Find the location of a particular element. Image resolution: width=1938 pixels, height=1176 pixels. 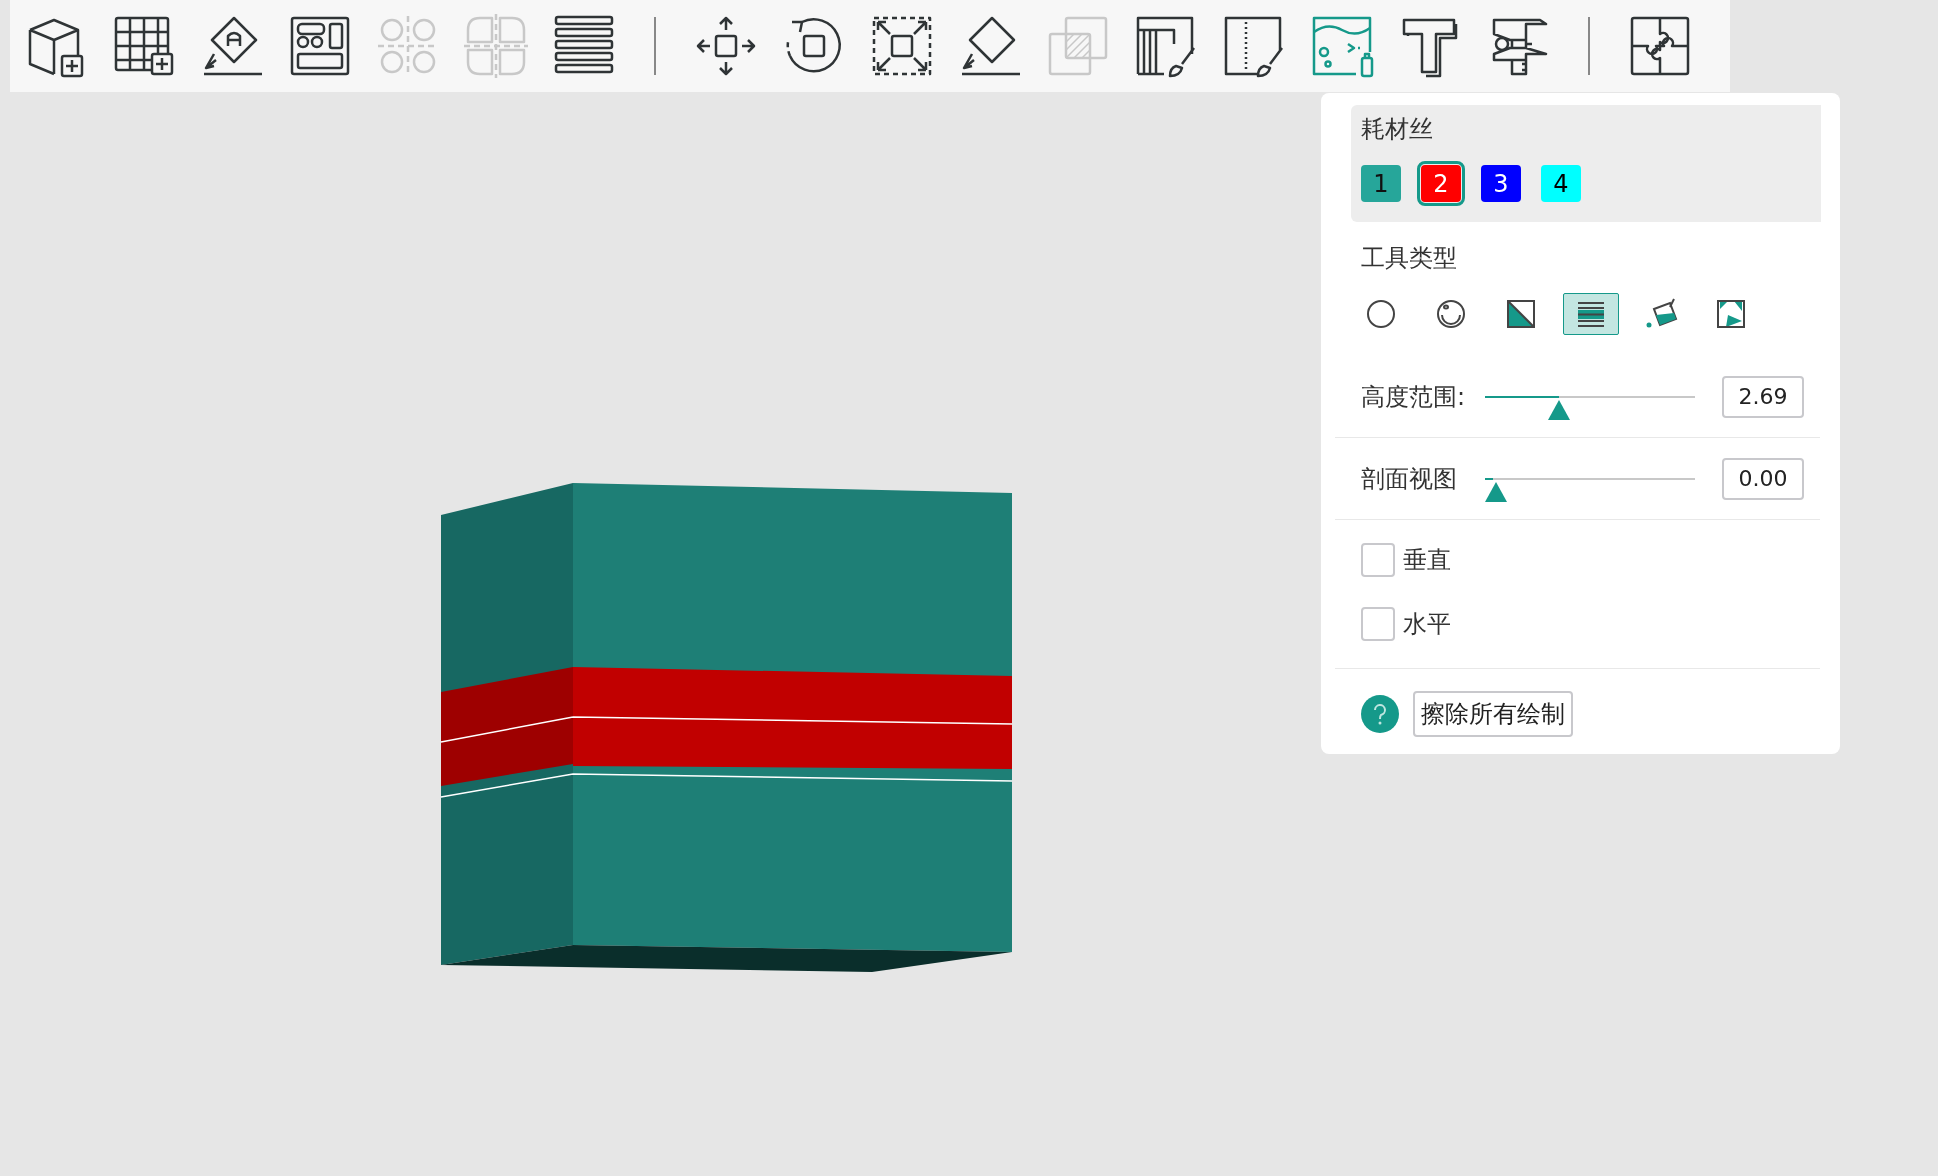

slider-label: 高度范围: is located at coordinates (1413, 397).